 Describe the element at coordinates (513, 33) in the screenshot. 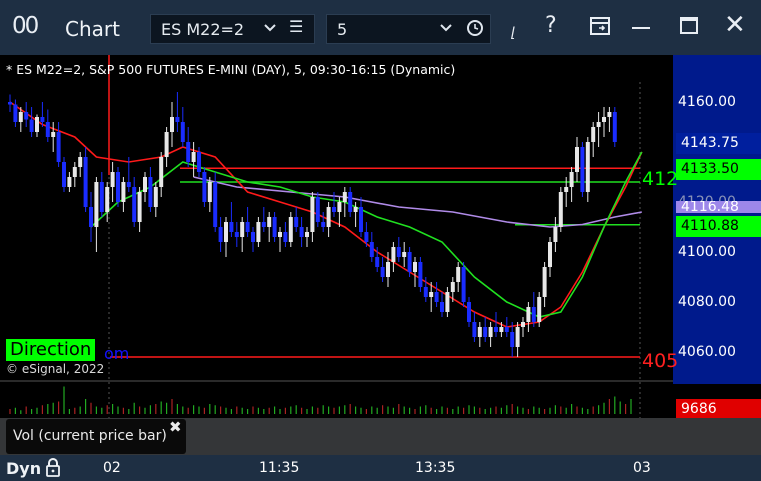

I see `draw-icon: ⌊` at that location.